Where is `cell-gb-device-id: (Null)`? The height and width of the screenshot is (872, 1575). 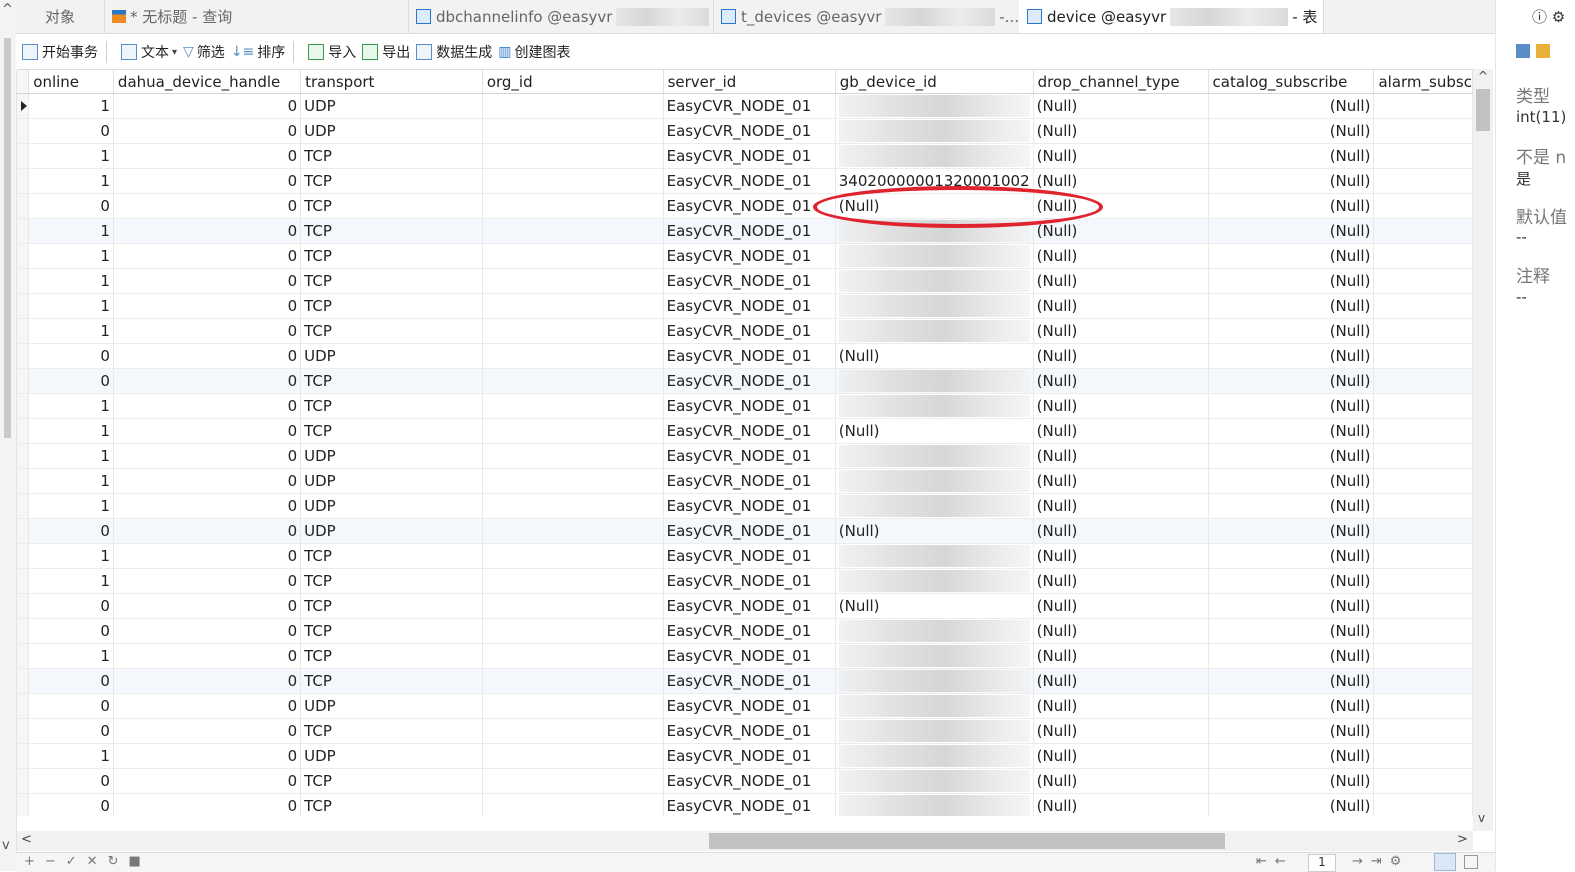
cell-gb-device-id: (Null) is located at coordinates (934, 431).